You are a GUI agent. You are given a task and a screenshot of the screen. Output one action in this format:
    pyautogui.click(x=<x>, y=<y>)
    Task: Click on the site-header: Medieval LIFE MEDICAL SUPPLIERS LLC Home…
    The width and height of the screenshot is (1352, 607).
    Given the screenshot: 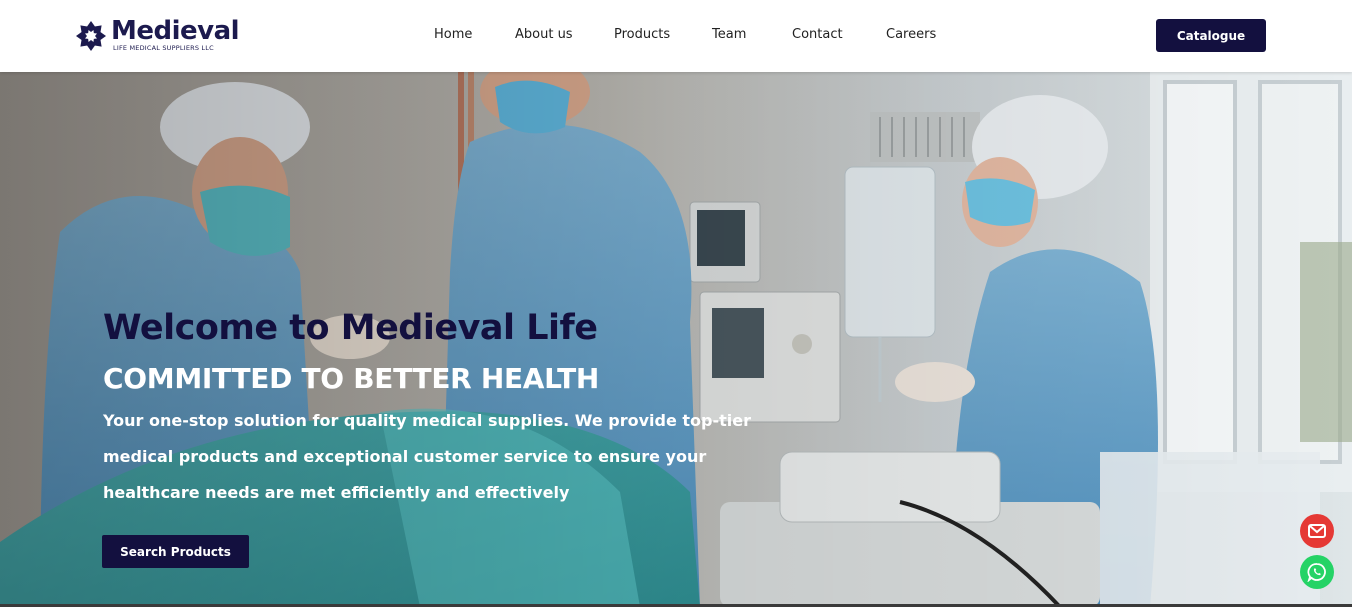 What is the action you would take?
    pyautogui.click(x=676, y=36)
    